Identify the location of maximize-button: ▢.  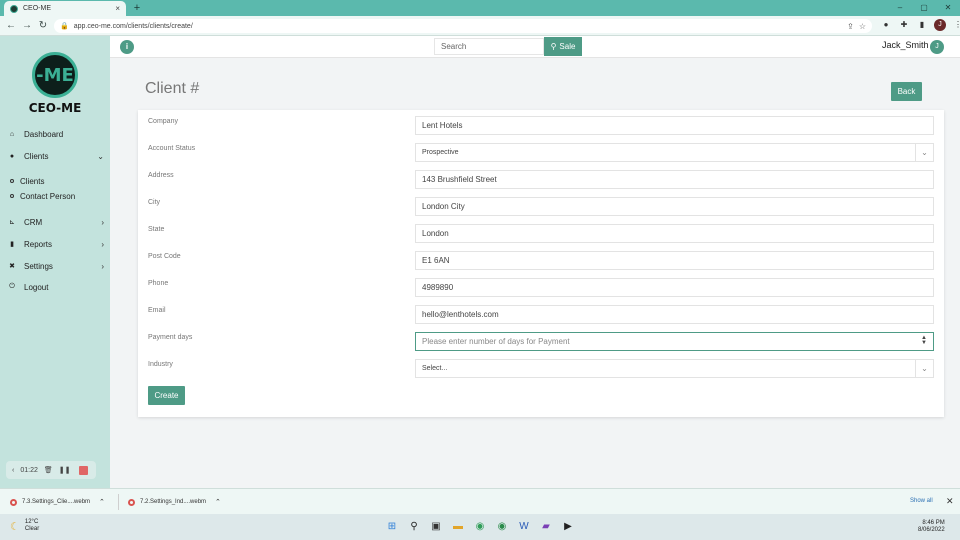
(924, 8).